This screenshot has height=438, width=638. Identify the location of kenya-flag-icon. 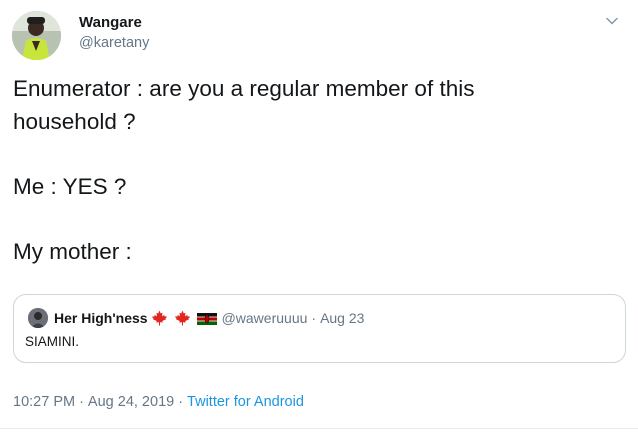
(206, 318).